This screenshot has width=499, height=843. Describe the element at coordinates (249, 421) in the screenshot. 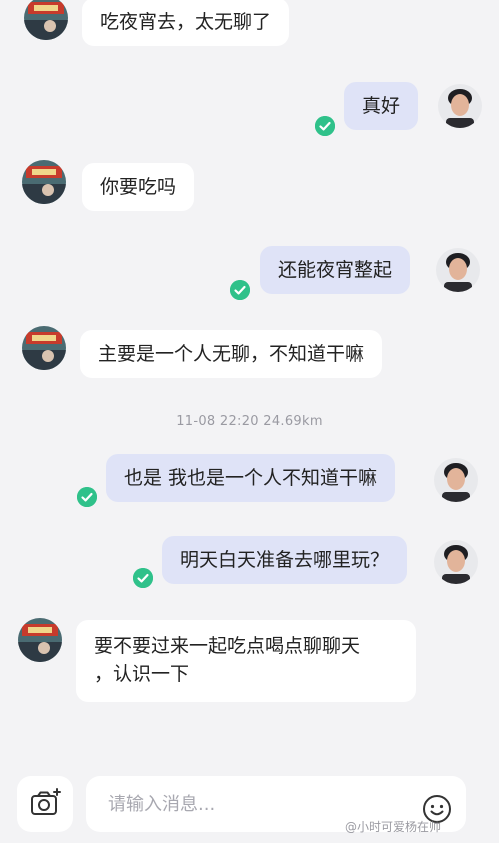

I see `timestamp: 11-08 22:20 24.69km` at that location.